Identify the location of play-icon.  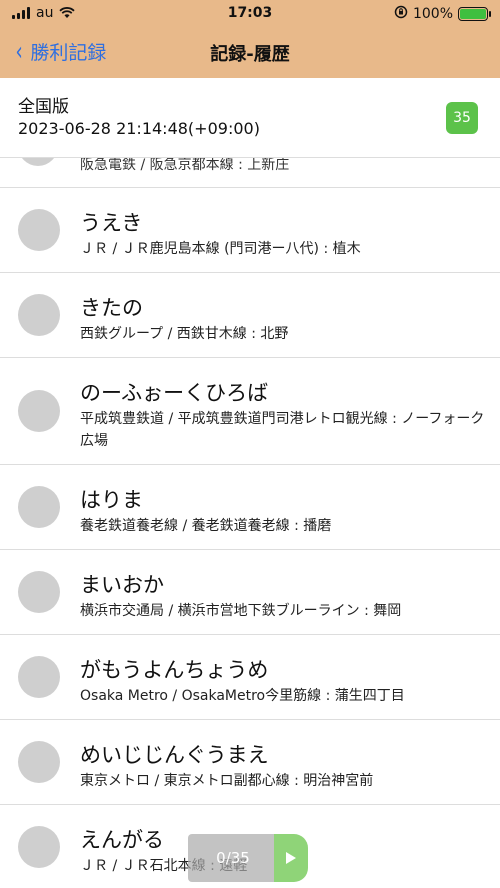
(291, 858).